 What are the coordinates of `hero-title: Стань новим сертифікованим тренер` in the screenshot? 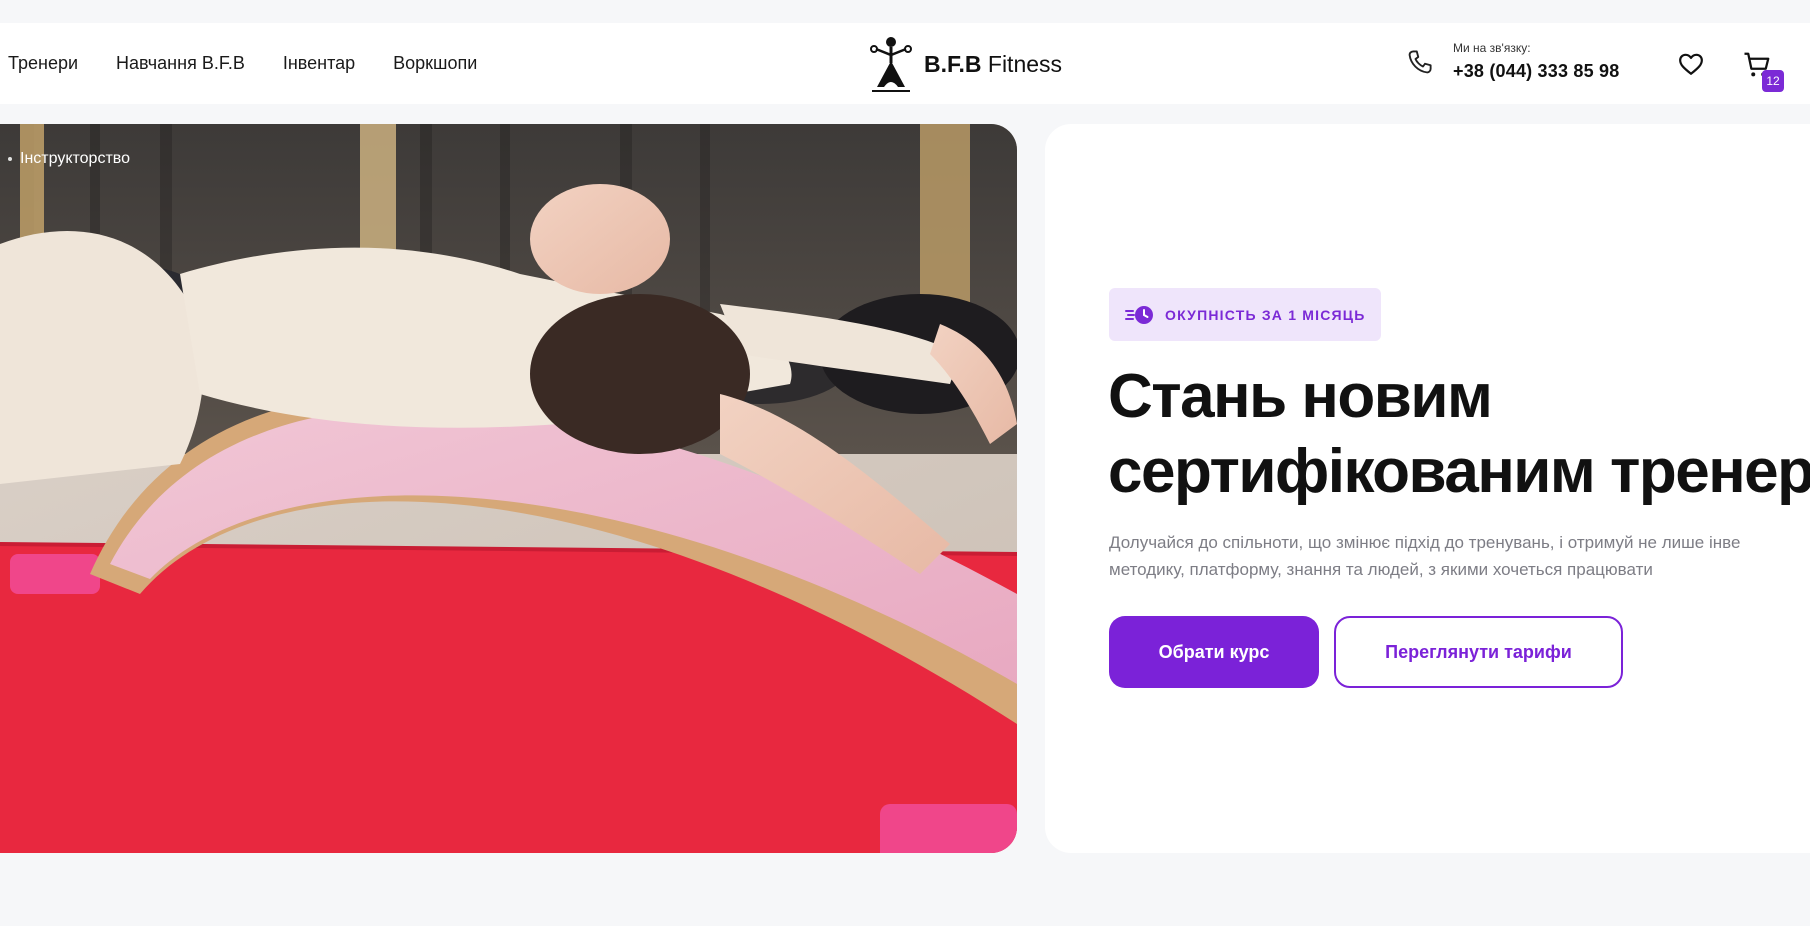 It's located at (1459, 434).